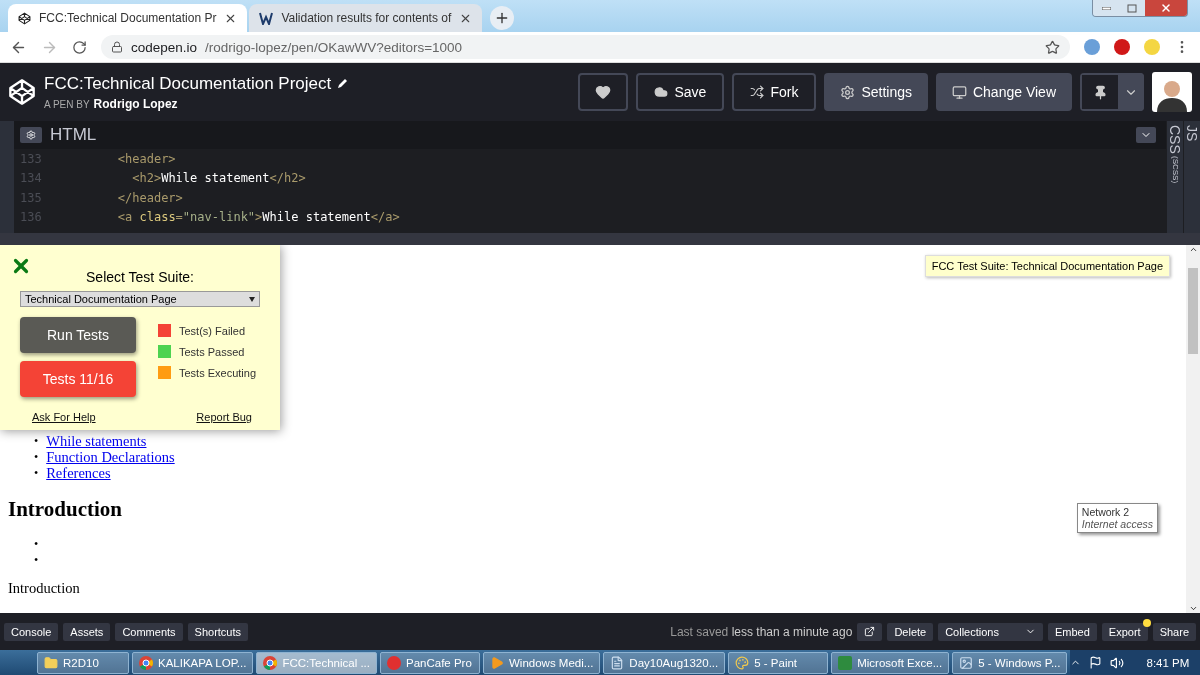 The height and width of the screenshot is (675, 1200). I want to click on legend-label: Test(s) Failed, so click(212, 330).